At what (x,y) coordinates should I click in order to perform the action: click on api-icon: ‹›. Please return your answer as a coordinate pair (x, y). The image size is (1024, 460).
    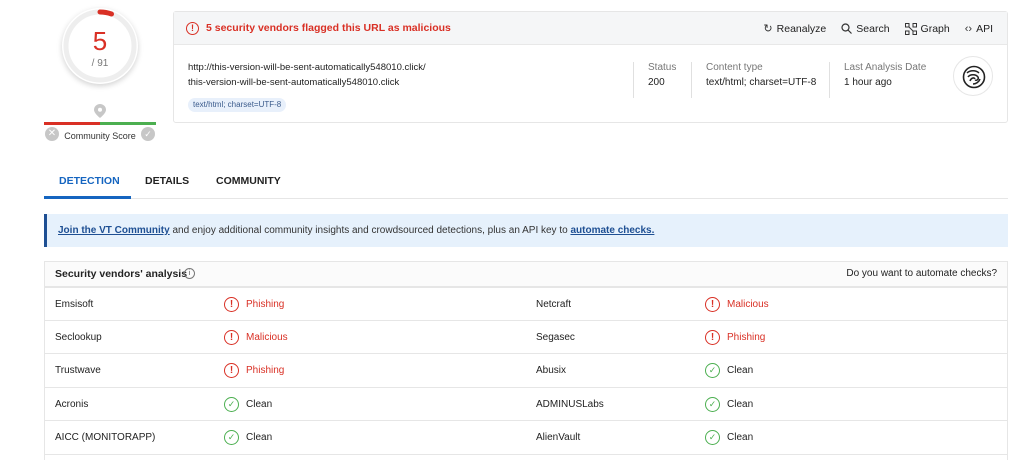
    Looking at the image, I should click on (968, 28).